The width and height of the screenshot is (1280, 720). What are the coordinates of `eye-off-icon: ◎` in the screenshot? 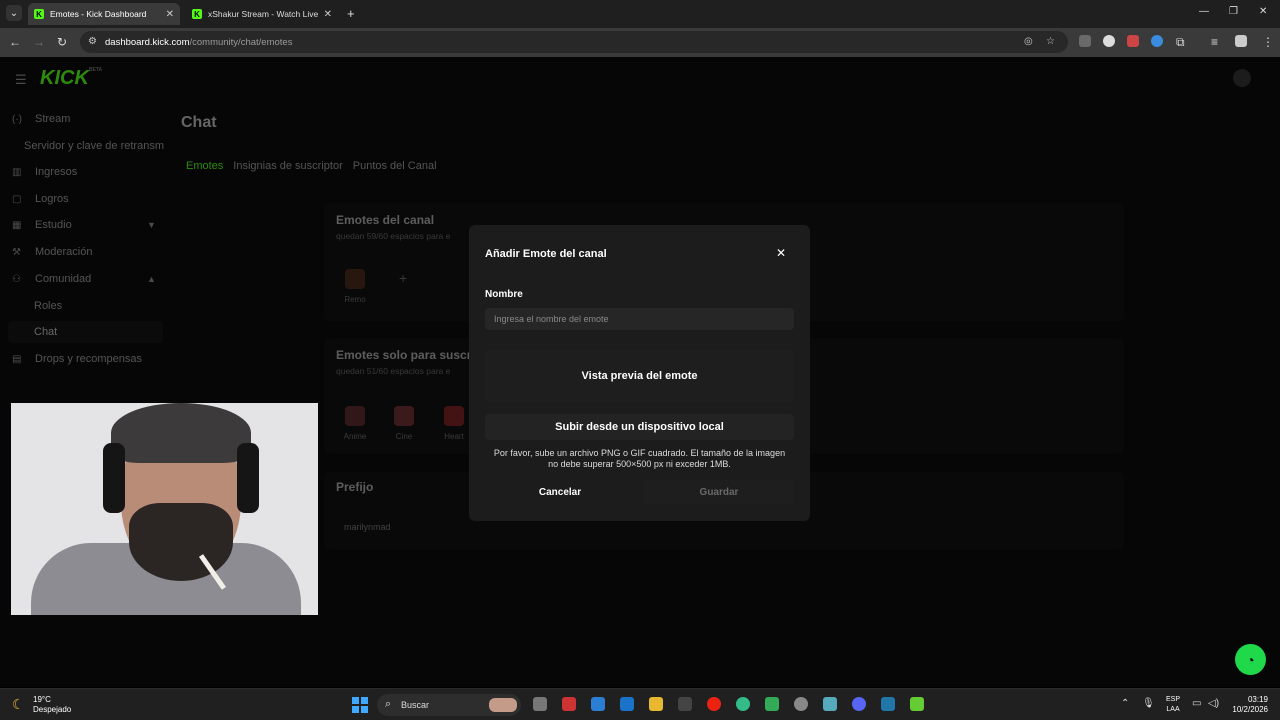 It's located at (1028, 41).